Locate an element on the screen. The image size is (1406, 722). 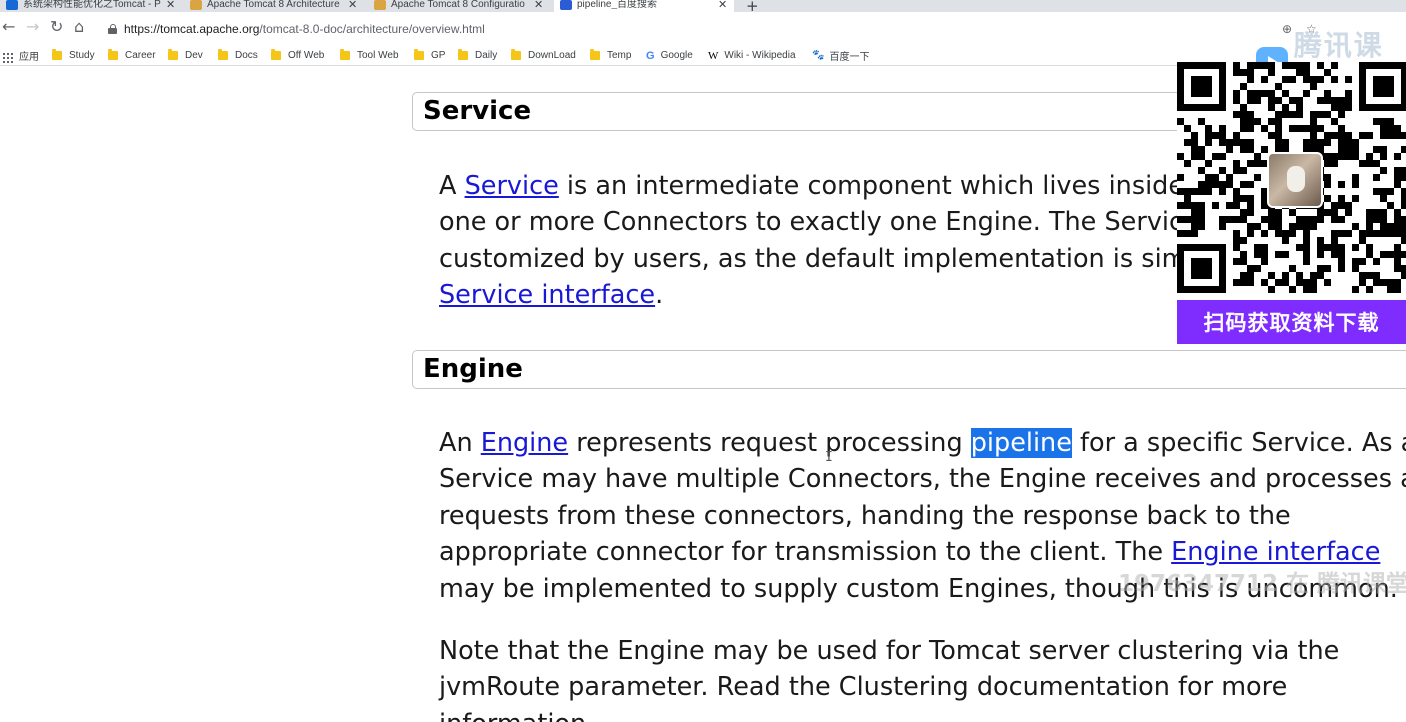
bookmark-label: Wiki - Wikipedia is located at coordinates (760, 55).